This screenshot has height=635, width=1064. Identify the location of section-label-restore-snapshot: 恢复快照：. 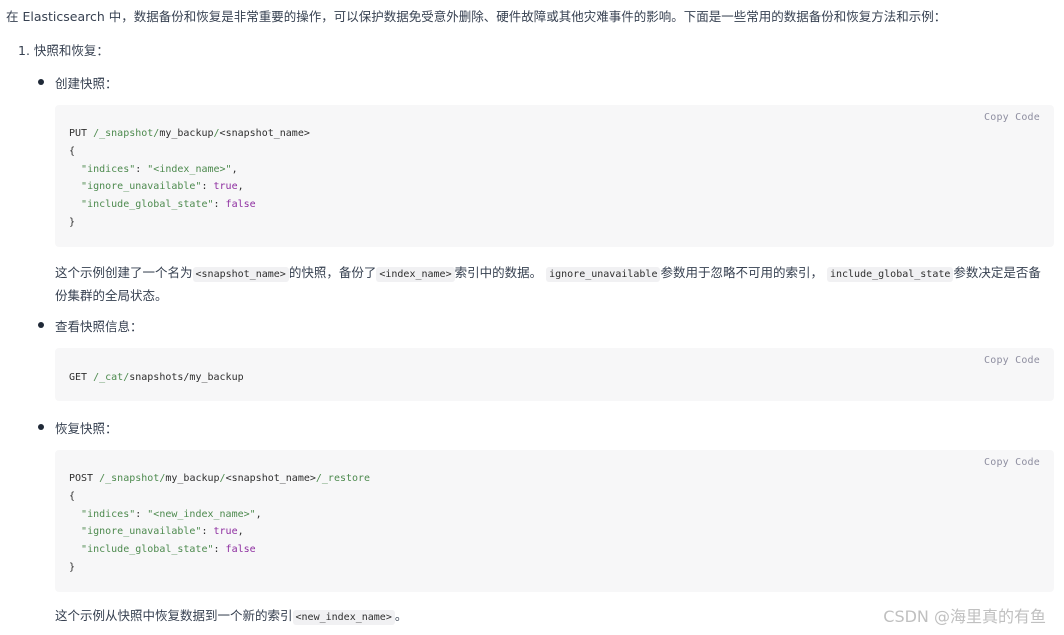
(86, 428).